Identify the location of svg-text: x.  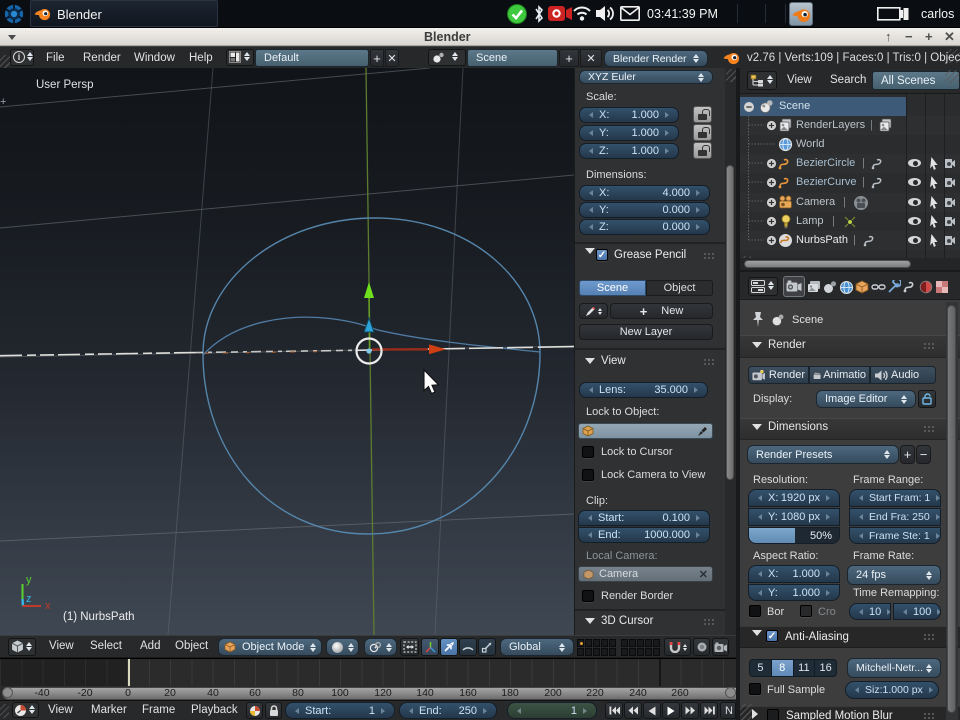
(48, 606).